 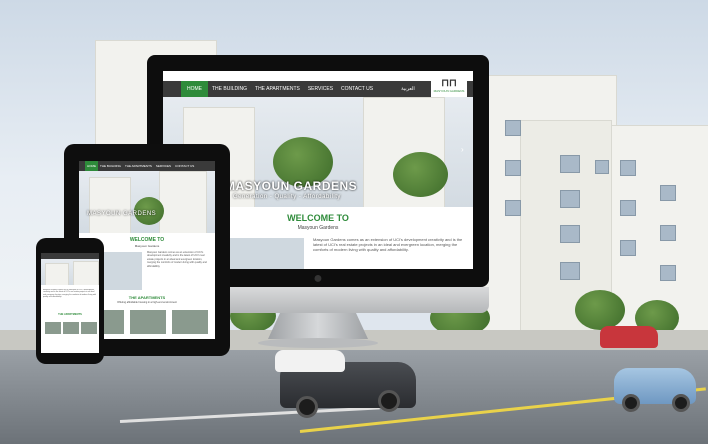 I want to click on logo-mark-icon: ⊓⊓, so click(x=449, y=83).